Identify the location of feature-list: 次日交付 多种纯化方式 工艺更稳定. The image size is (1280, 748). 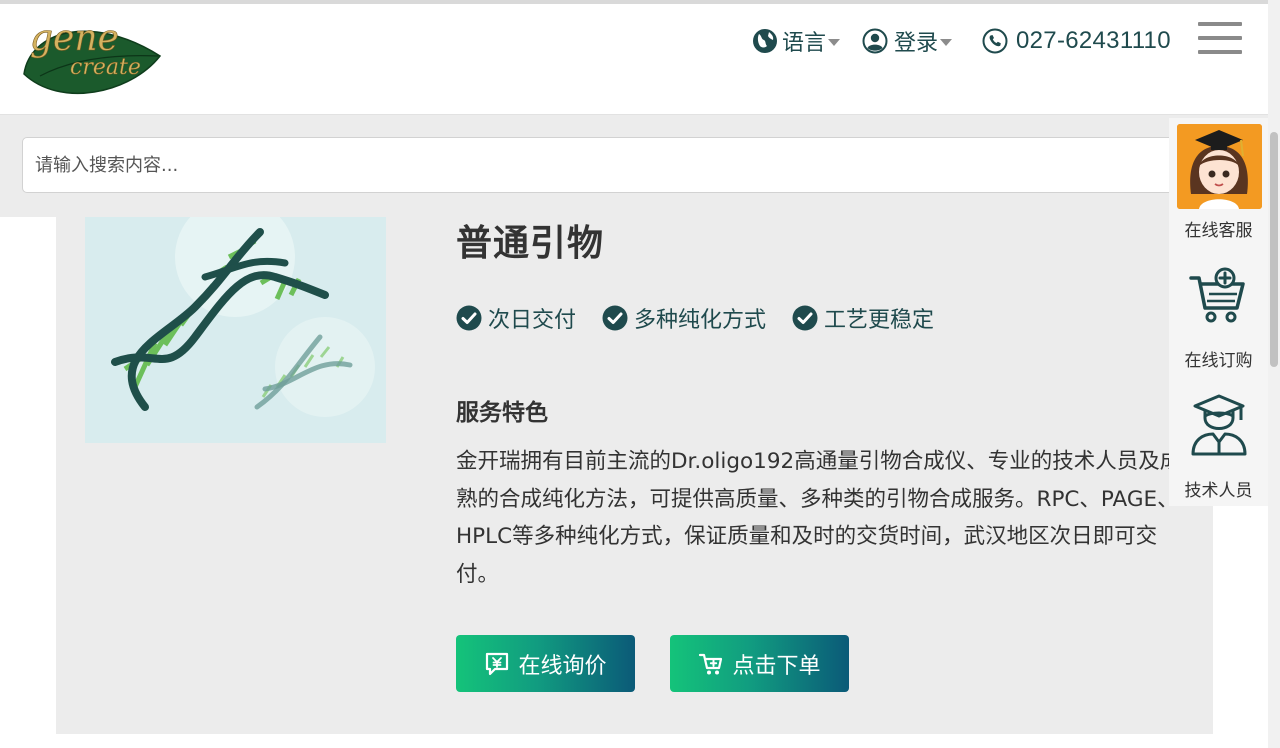
(708, 318).